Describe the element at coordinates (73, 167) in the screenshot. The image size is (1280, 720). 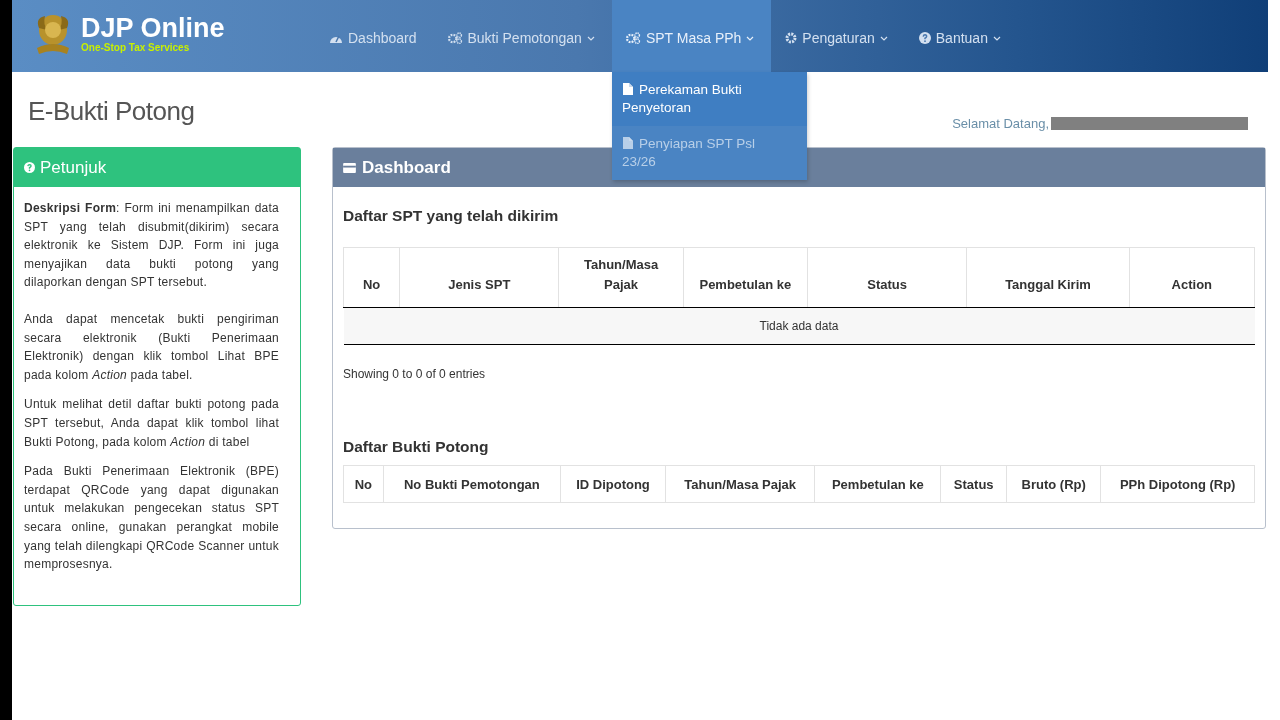
I see `guide-title: Petunjuk` at that location.